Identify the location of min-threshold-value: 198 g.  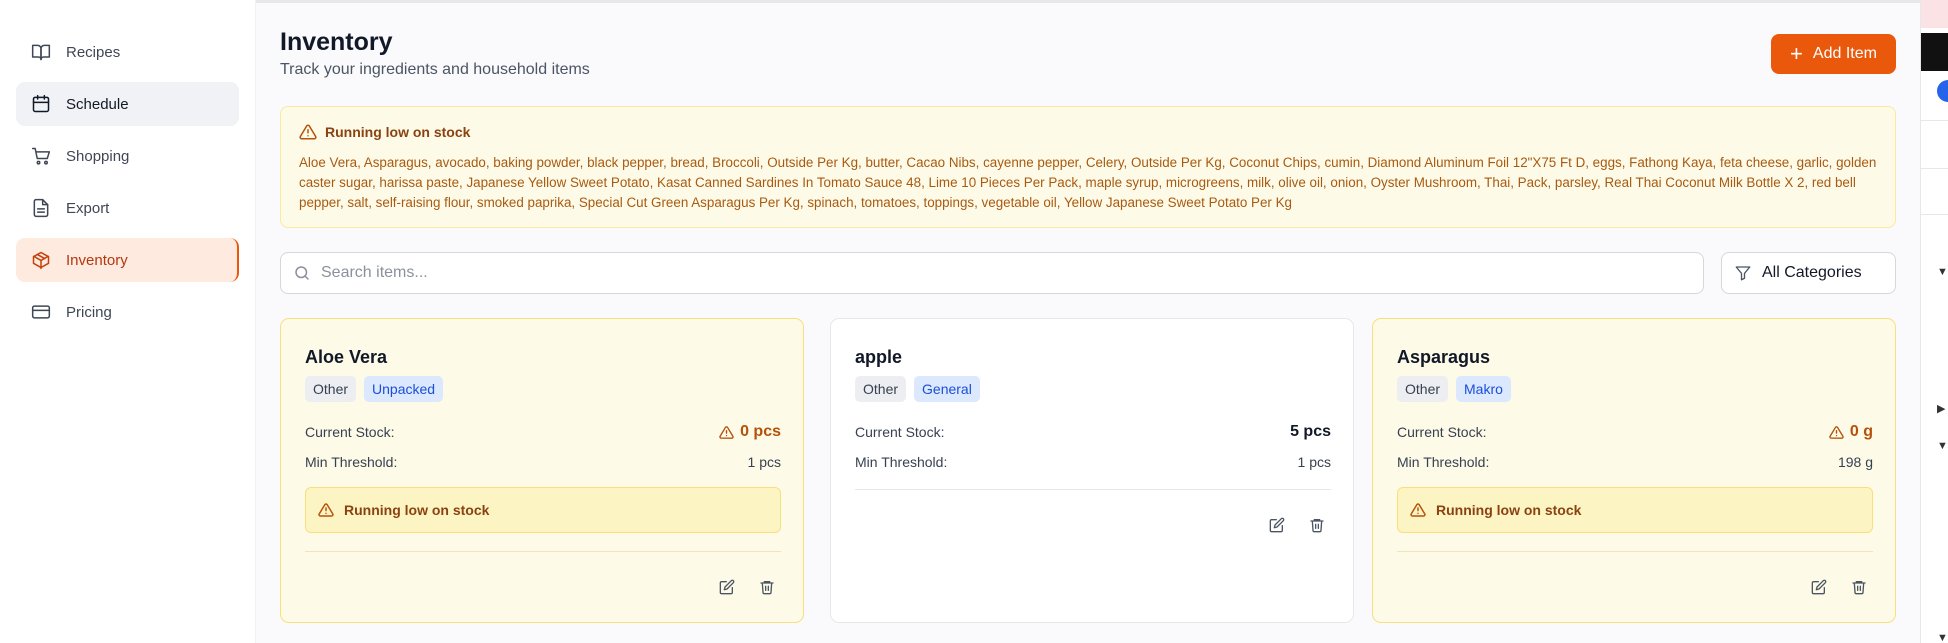
(1855, 462).